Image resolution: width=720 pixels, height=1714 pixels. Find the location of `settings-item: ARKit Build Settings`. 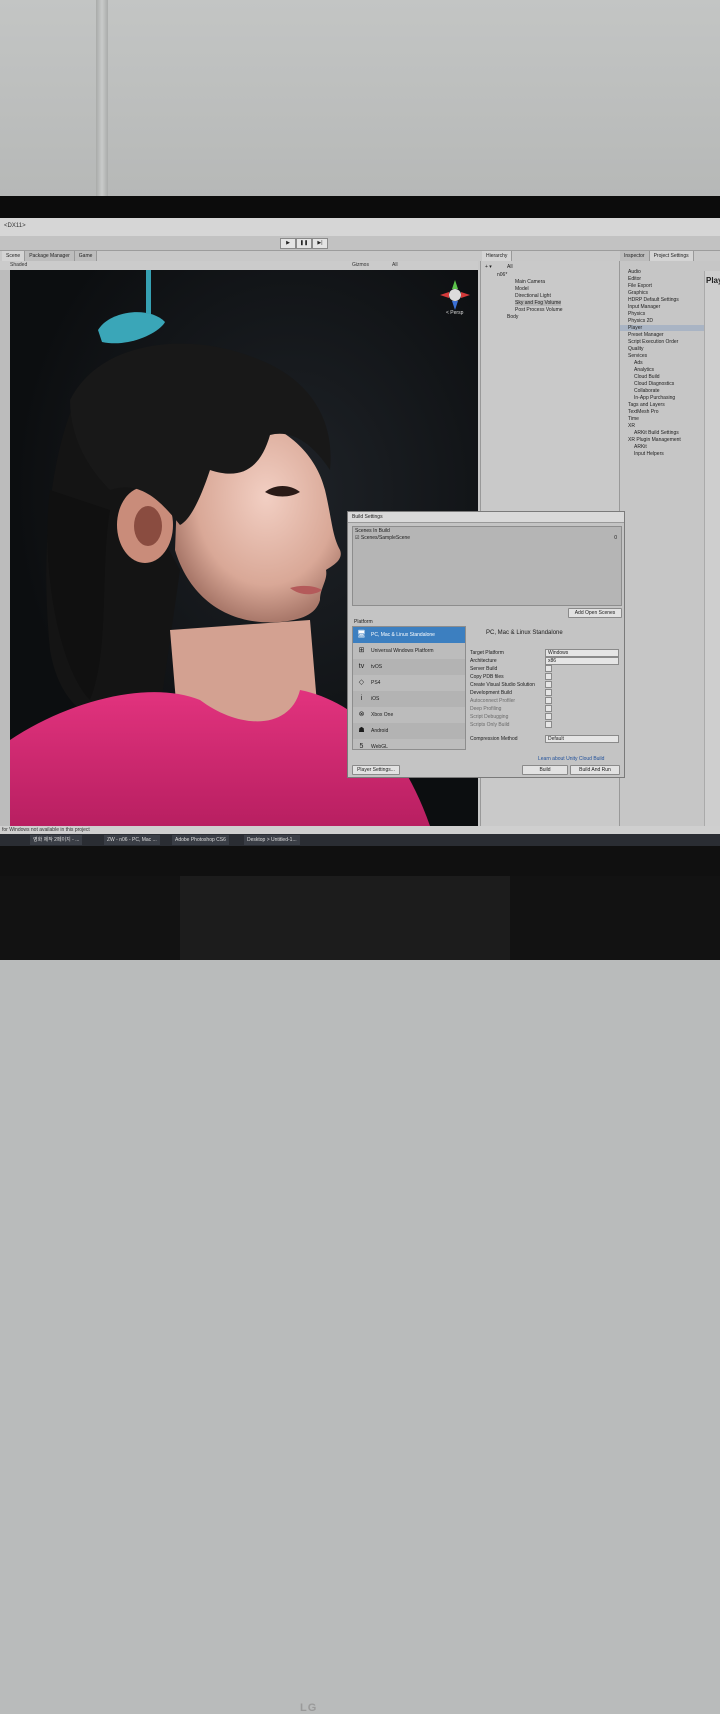

settings-item: ARKit Build Settings is located at coordinates (656, 433).